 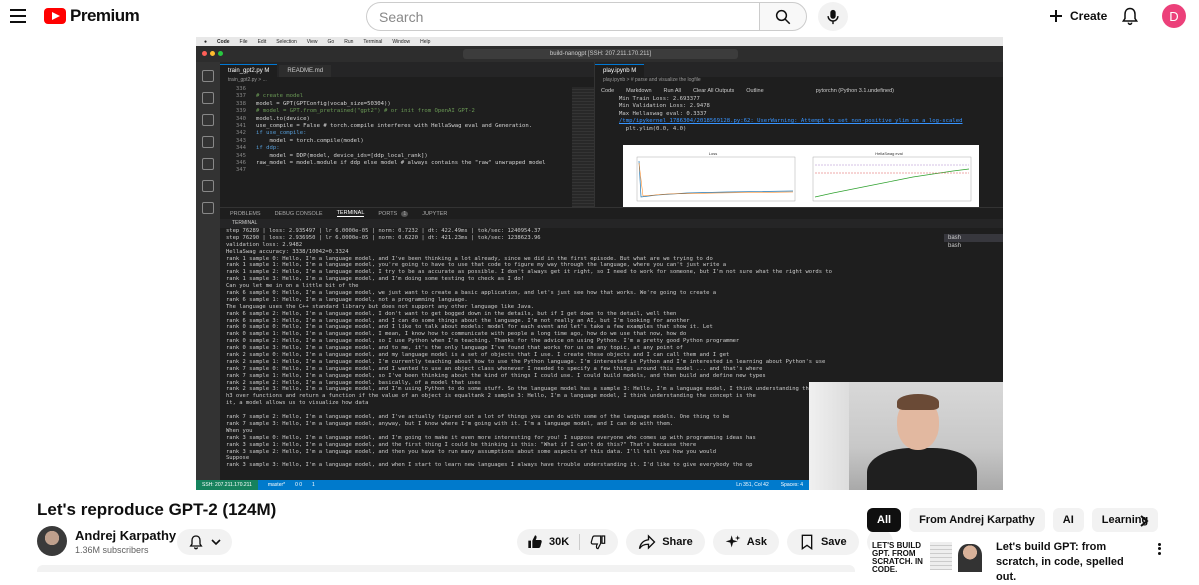 I want to click on plot-image: Loss HellaSwag eval, so click(x=801, y=176).